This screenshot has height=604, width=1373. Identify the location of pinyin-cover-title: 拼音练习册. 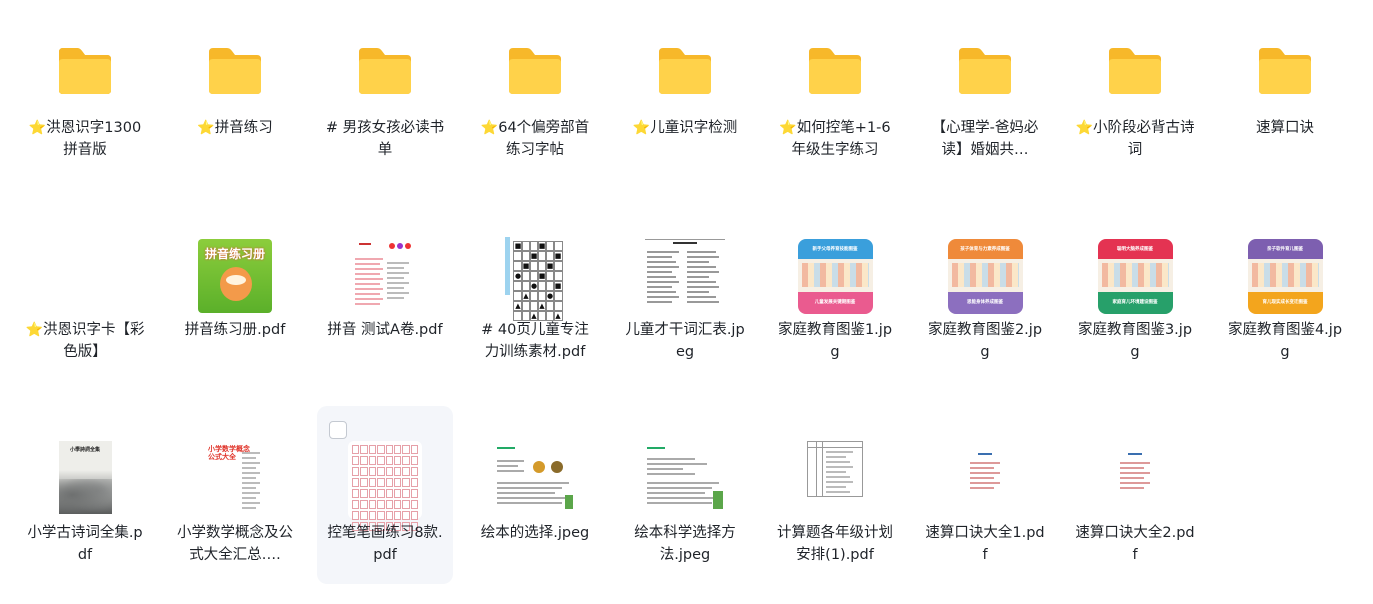
(234, 254).